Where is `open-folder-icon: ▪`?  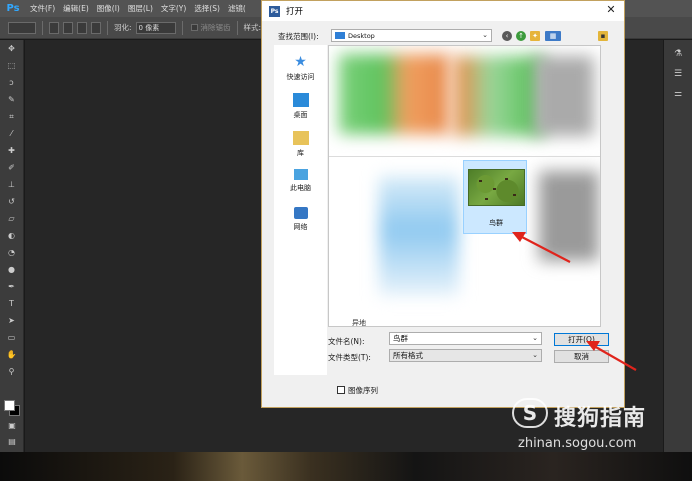
open-folder-icon: ▪ is located at coordinates (603, 36).